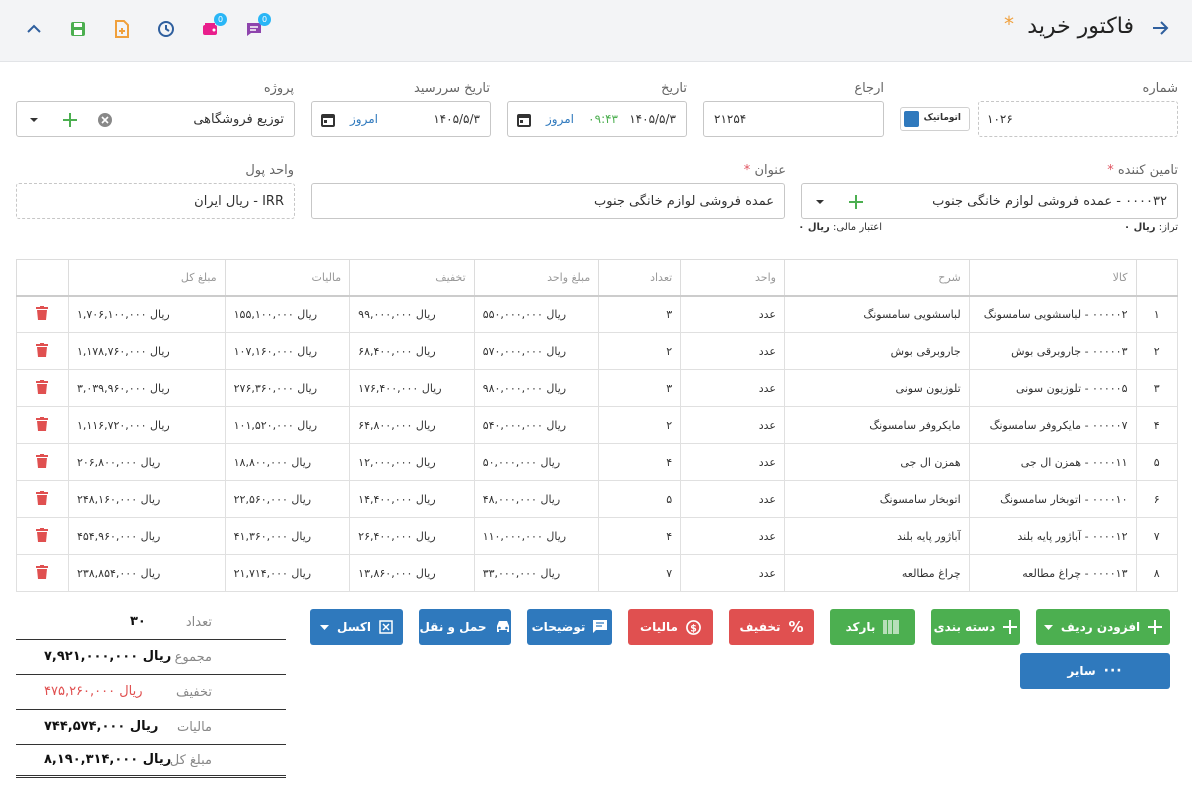 This screenshot has width=1192, height=799. I want to click on date-input: ۱۴۰۵/۵/۳ ۰۹:۴۳ امروز, so click(597, 119).